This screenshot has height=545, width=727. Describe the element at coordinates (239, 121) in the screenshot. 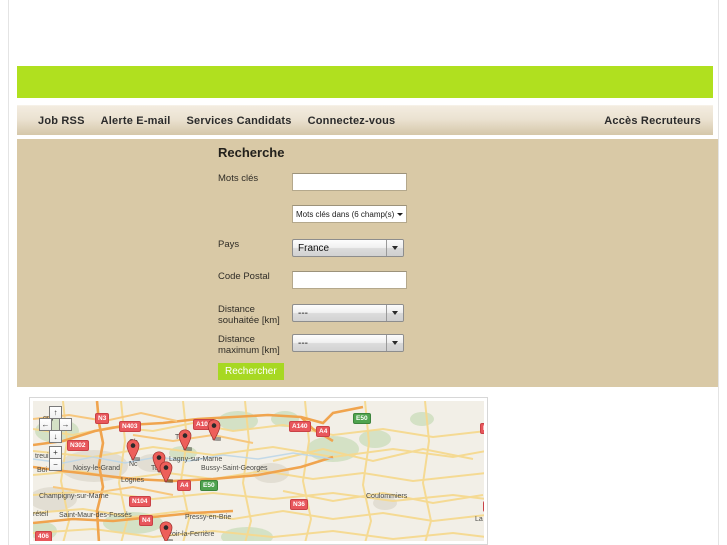

I see `nav-services-candidats: Services Candidats` at that location.